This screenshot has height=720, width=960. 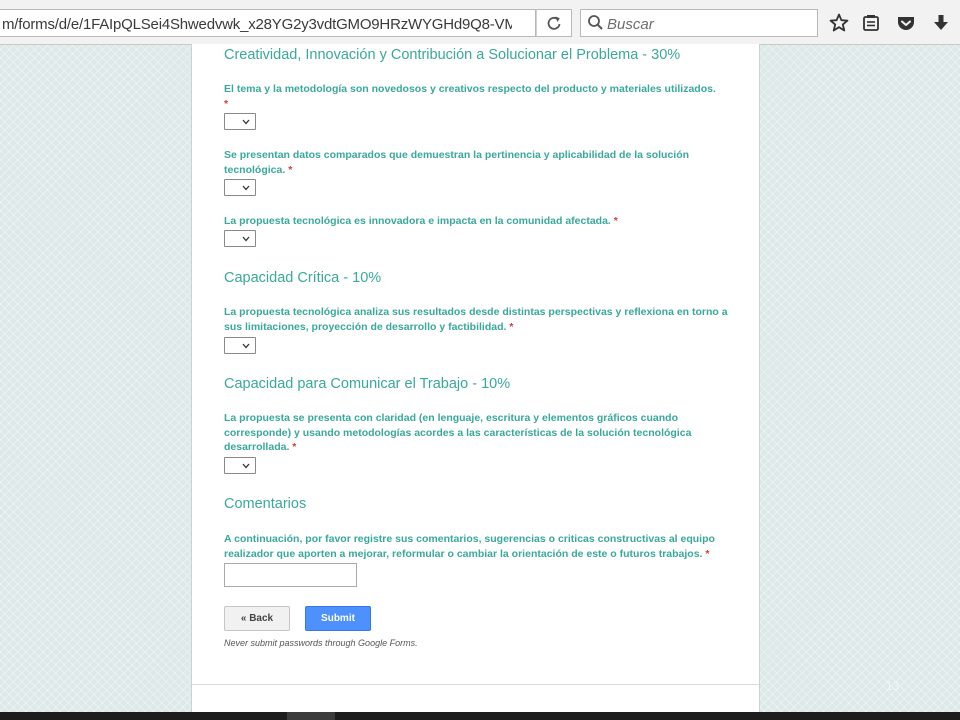 I want to click on taskbar, so click(x=480, y=716).